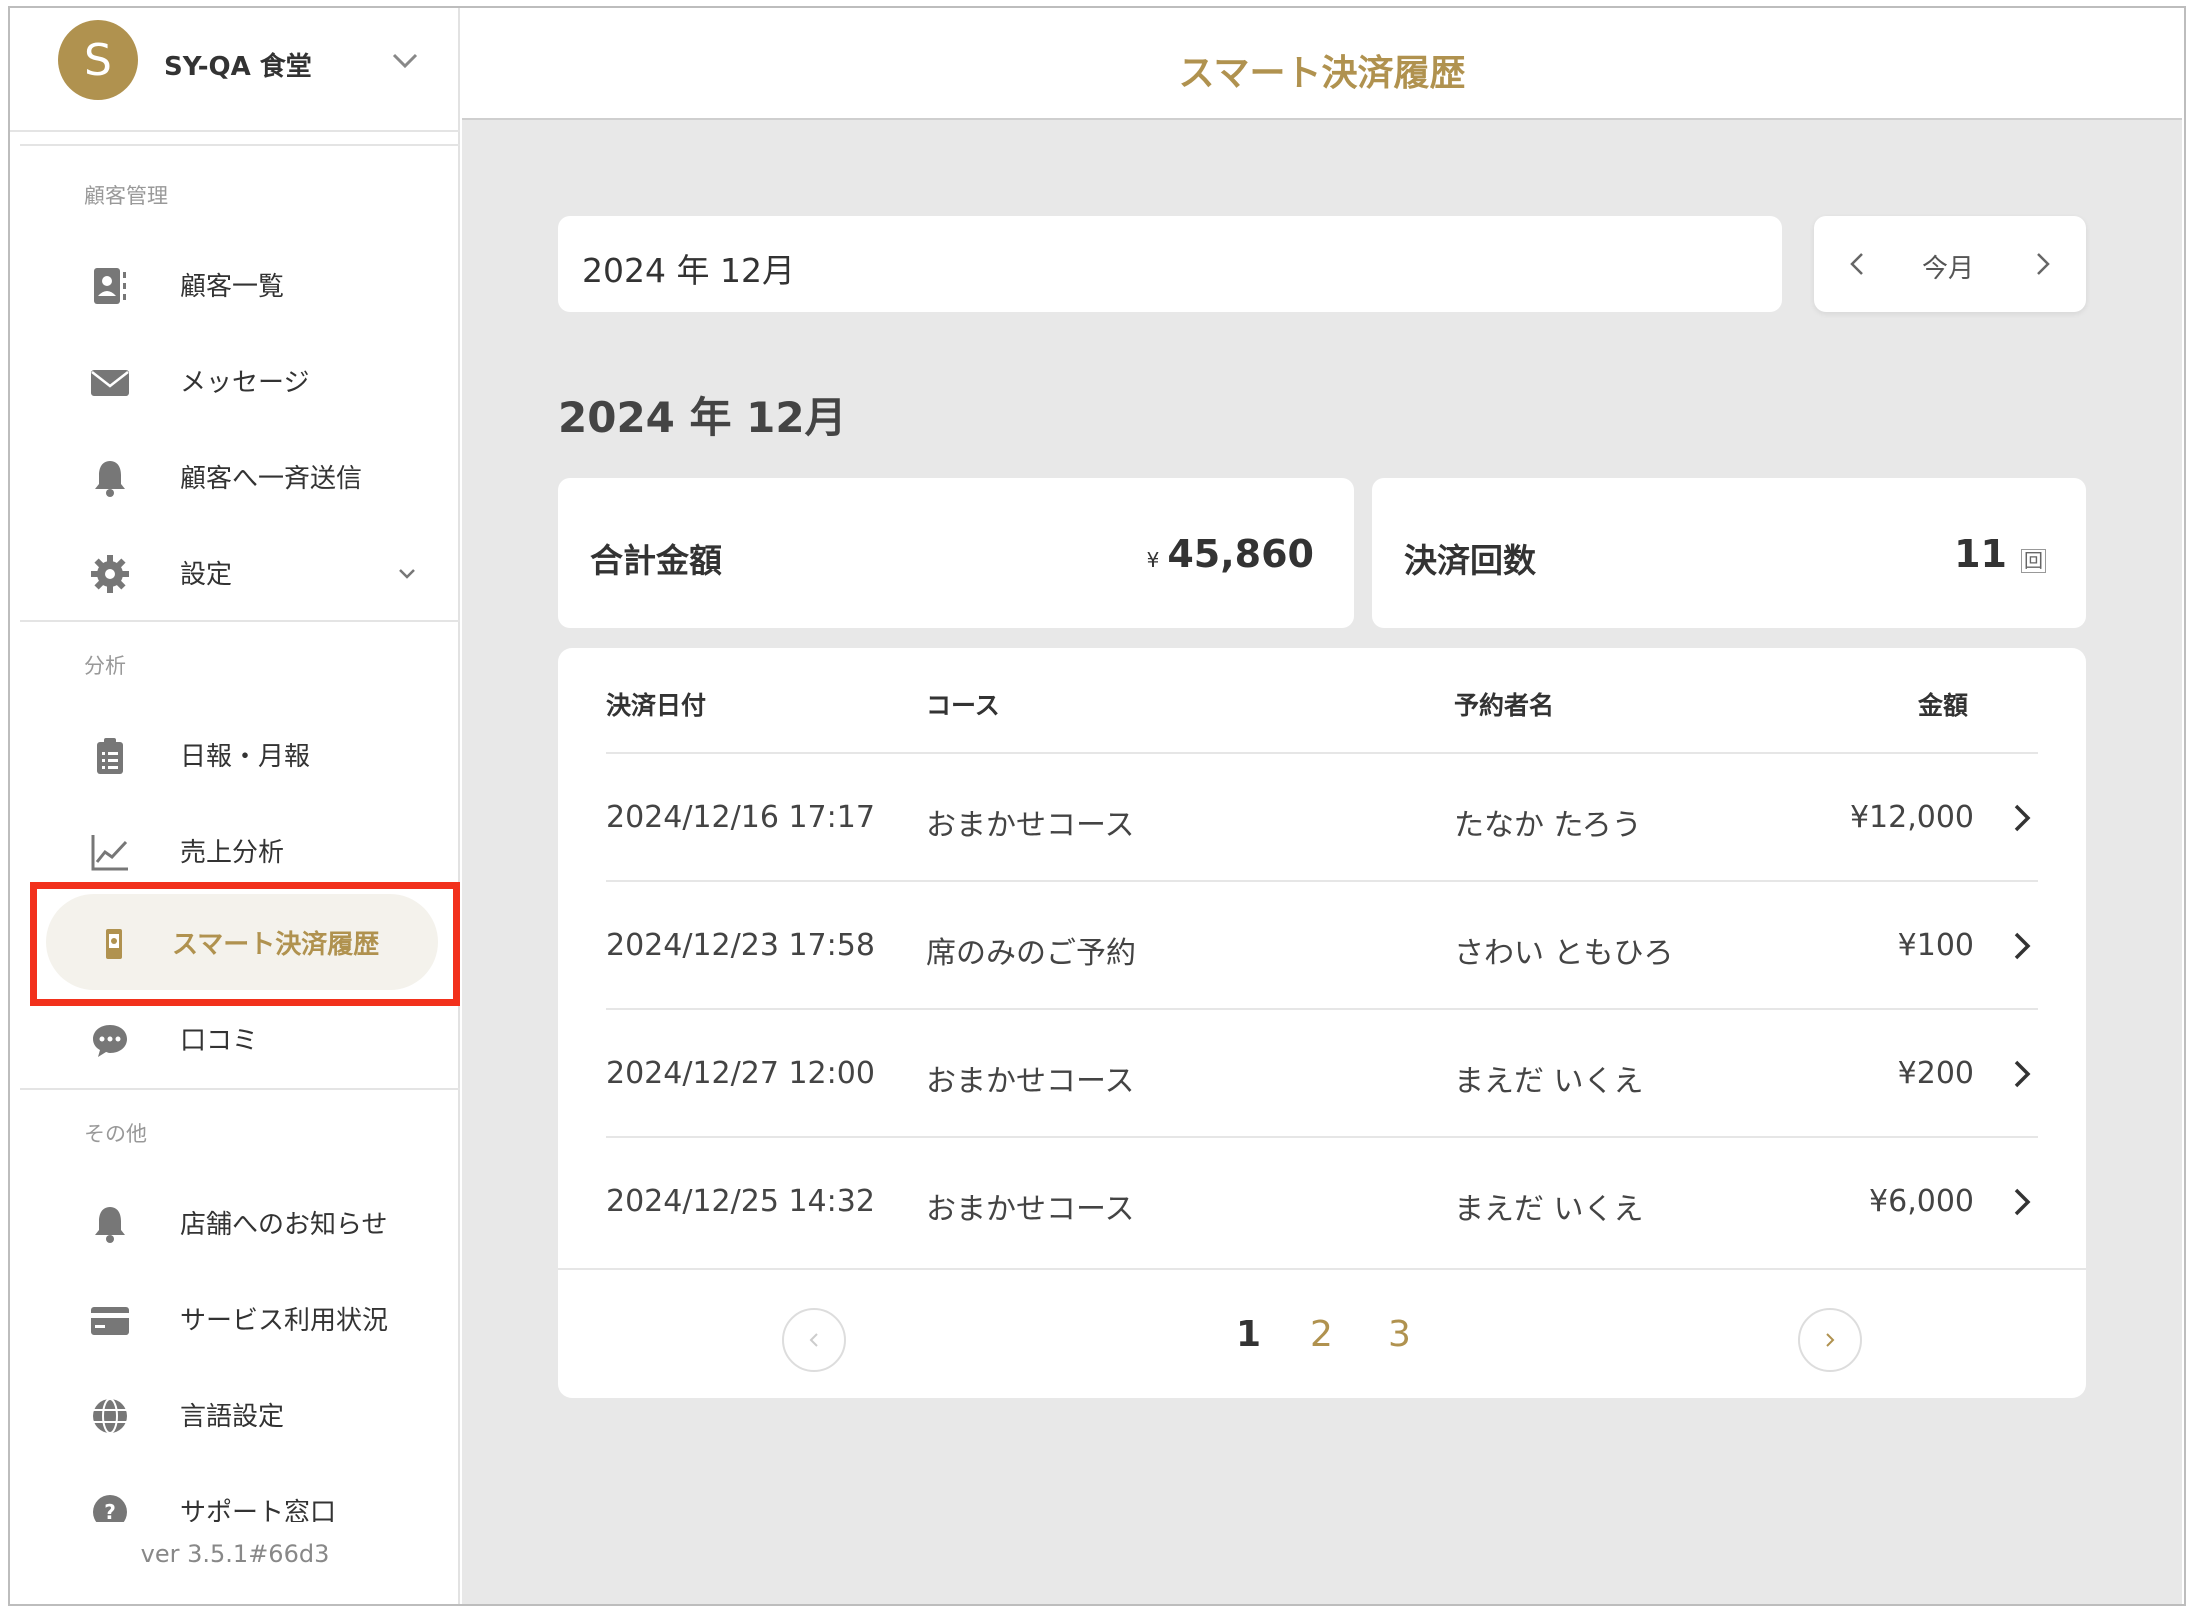 The image size is (2198, 1612). I want to click on cell-date: 2024/12/25 14:32, so click(740, 1201).